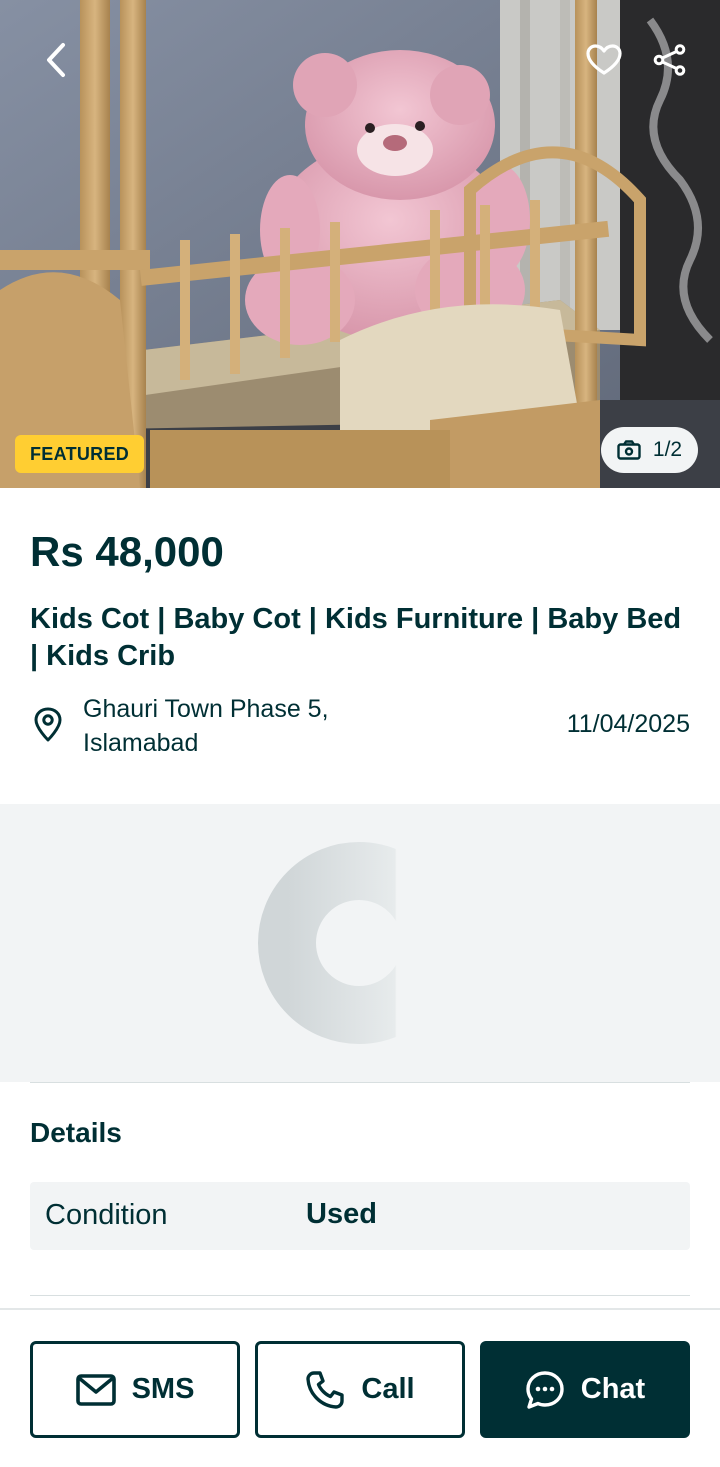 The width and height of the screenshot is (720, 1467). What do you see at coordinates (629, 450) in the screenshot?
I see `camera-icon` at bounding box center [629, 450].